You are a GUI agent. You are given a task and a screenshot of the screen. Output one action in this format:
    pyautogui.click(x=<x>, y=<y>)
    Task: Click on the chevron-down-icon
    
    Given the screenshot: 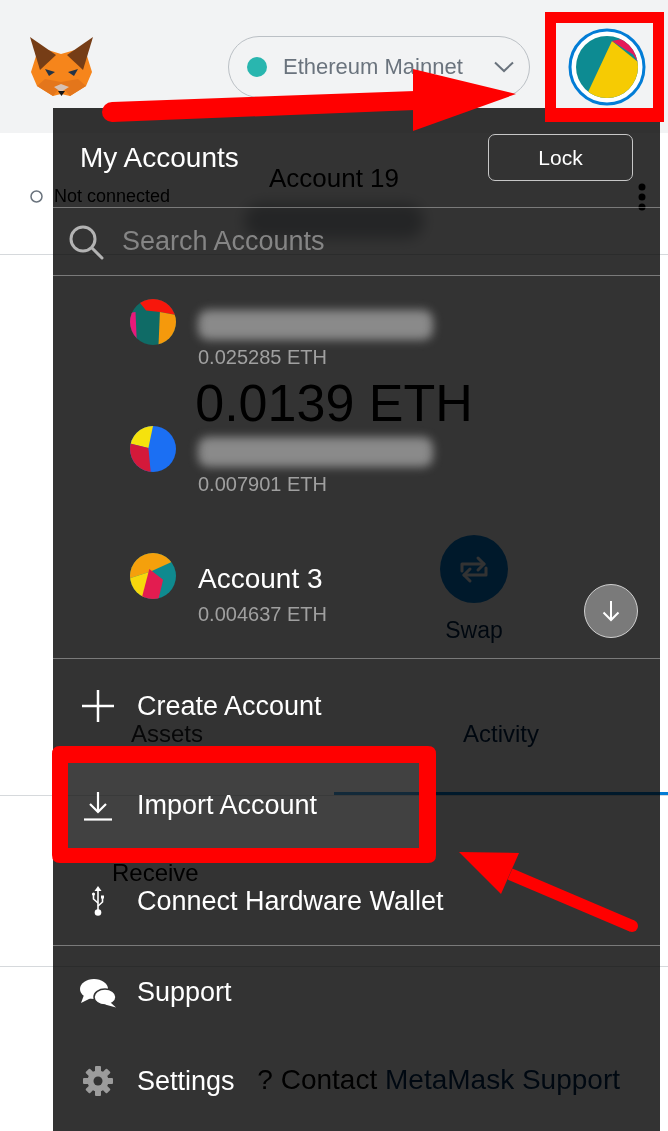 What is the action you would take?
    pyautogui.click(x=504, y=66)
    